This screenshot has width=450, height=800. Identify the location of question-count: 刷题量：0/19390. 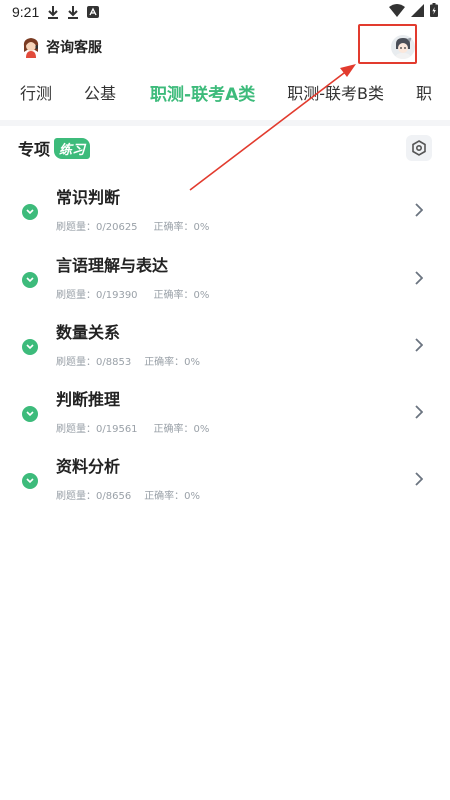
(97, 295).